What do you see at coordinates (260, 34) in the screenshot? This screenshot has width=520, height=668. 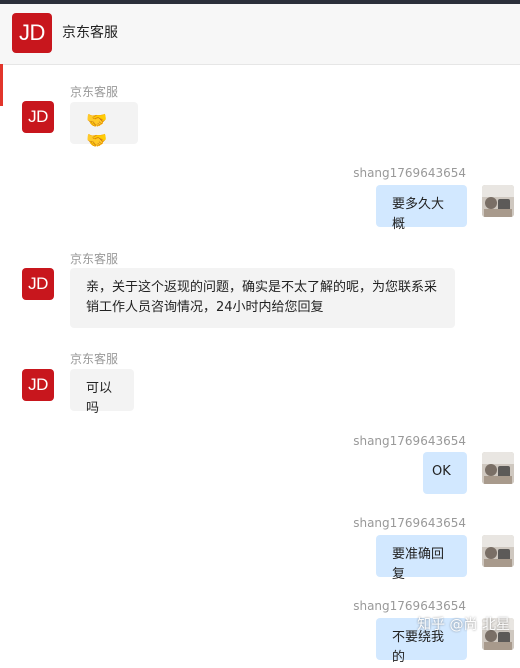 I see `chat-header: JD 京东客服` at bounding box center [260, 34].